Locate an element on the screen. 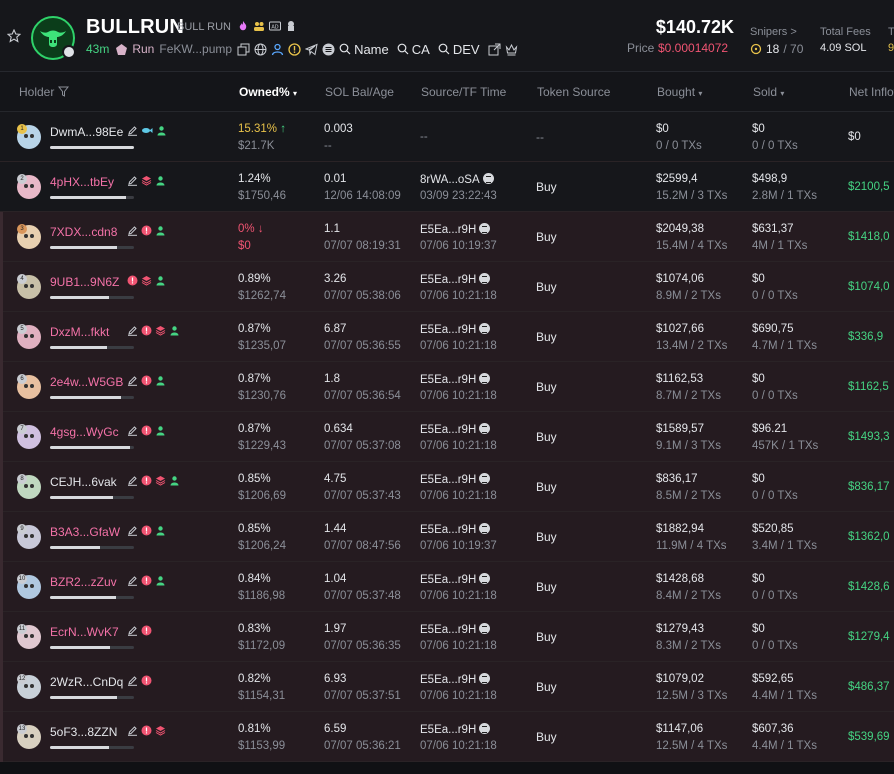  funding-time: 07/06 10:21:18 is located at coordinates (458, 296).